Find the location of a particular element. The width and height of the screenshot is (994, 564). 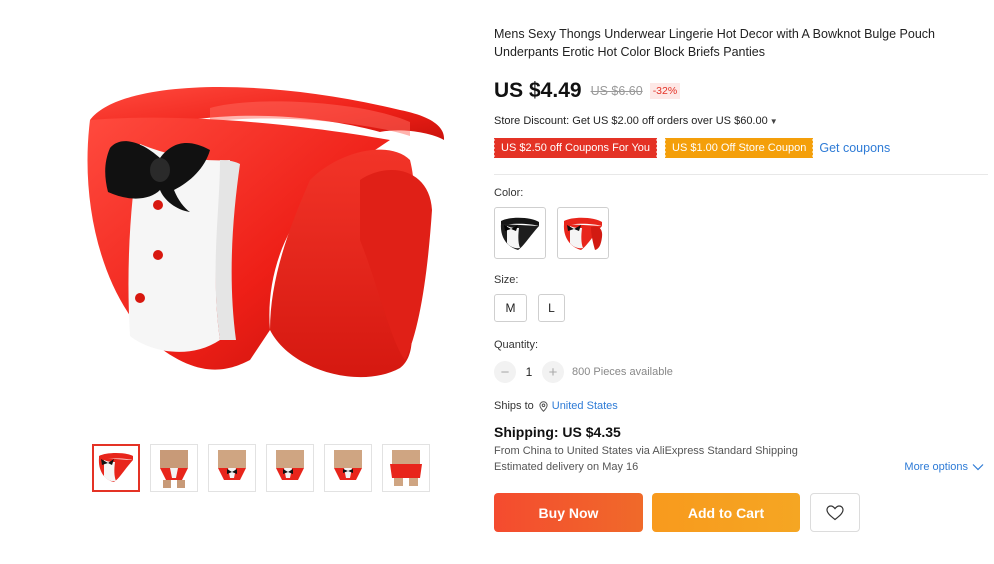

wishlist-button is located at coordinates (835, 512).